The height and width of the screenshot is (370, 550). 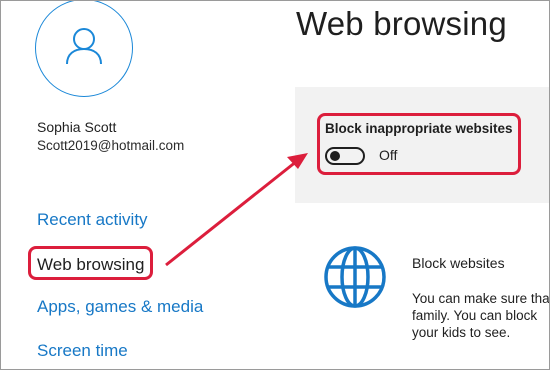 What do you see at coordinates (92, 220) in the screenshot?
I see `nav-recent-activity: Recent activity` at bounding box center [92, 220].